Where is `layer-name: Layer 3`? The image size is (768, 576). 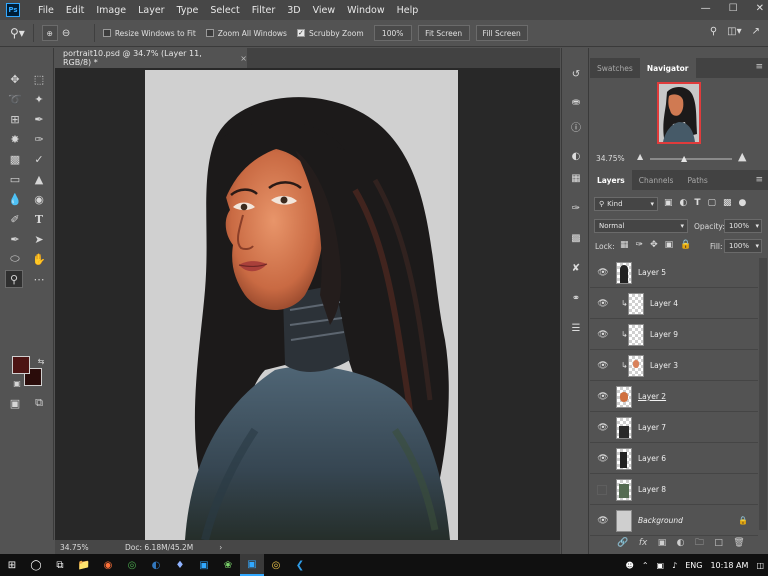 layer-name: Layer 3 is located at coordinates (664, 365).